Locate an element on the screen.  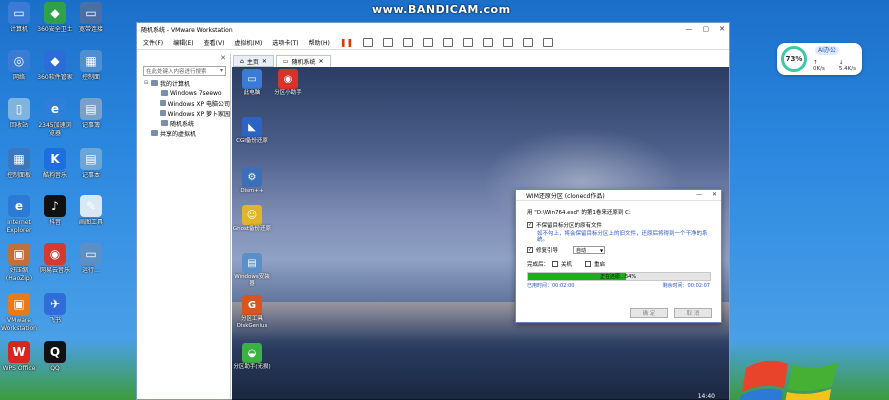
show-library-icon is located at coordinates (448, 42).